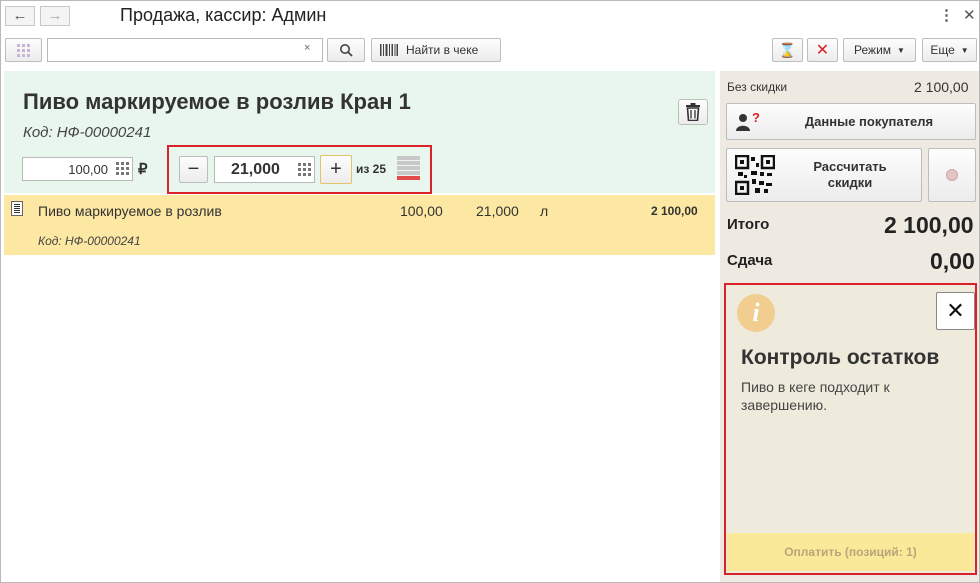 The height and width of the screenshot is (583, 980). Describe the element at coordinates (952, 261) in the screenshot. I see `change-value: 0,00` at that location.